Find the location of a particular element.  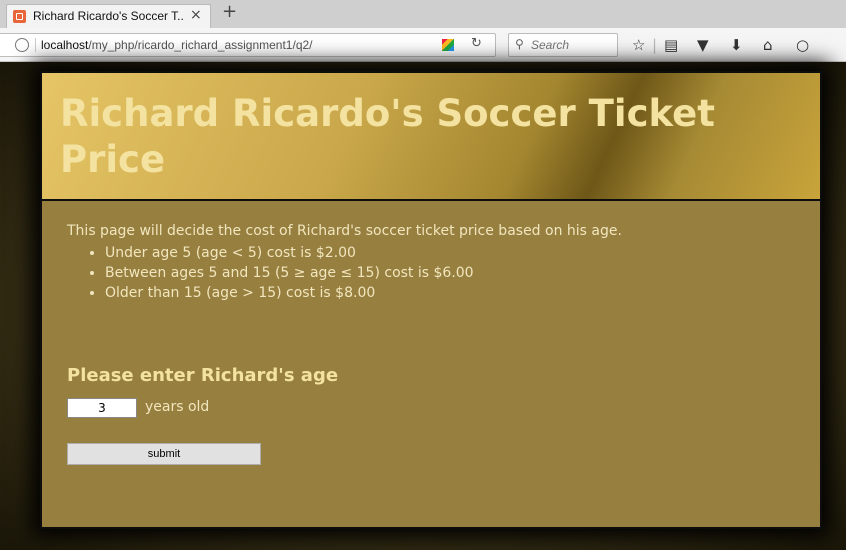

url-path: /my_php/ricardo_richard_assignment1/q2/ is located at coordinates (200, 45).